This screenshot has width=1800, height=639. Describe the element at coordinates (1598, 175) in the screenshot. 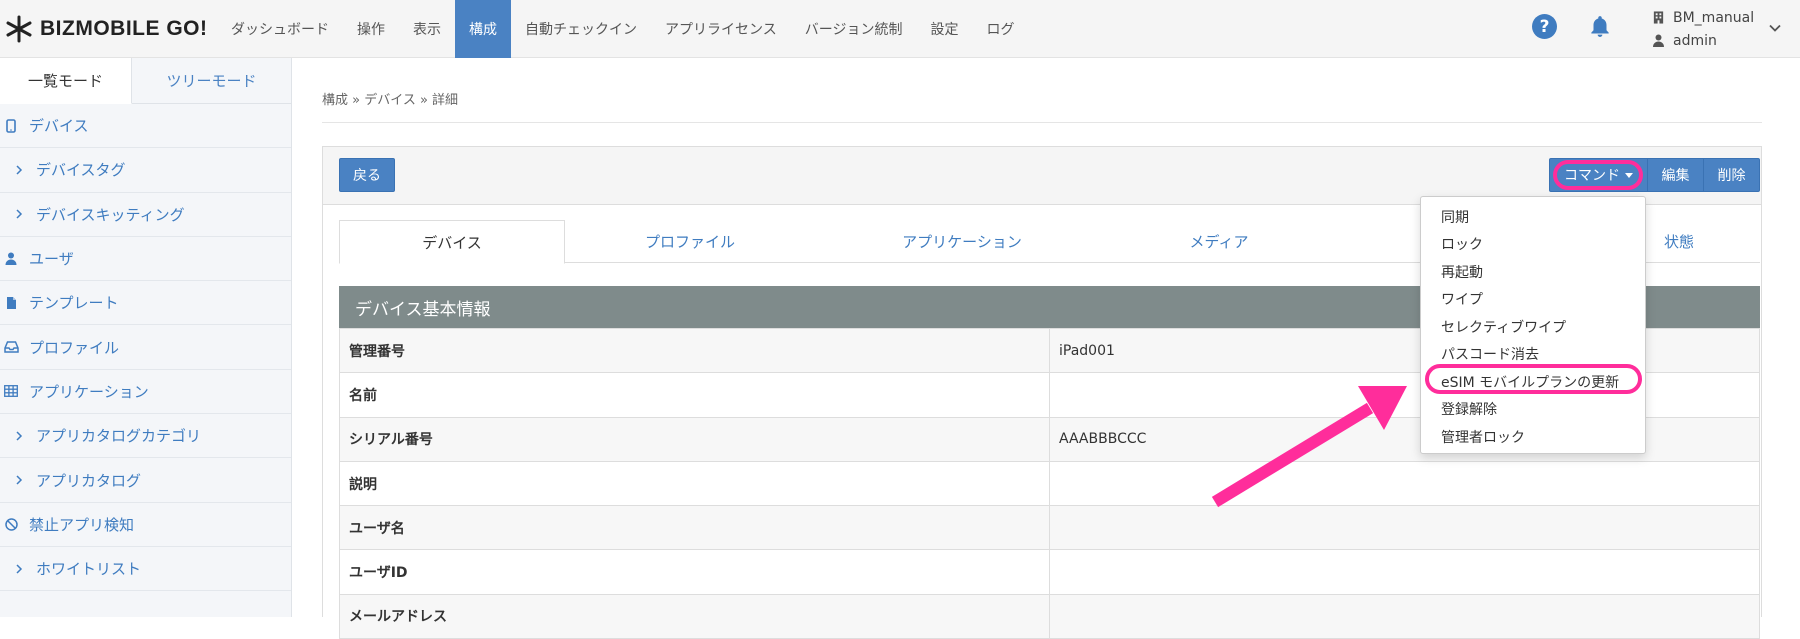

I see `command-highlight-ring` at that location.